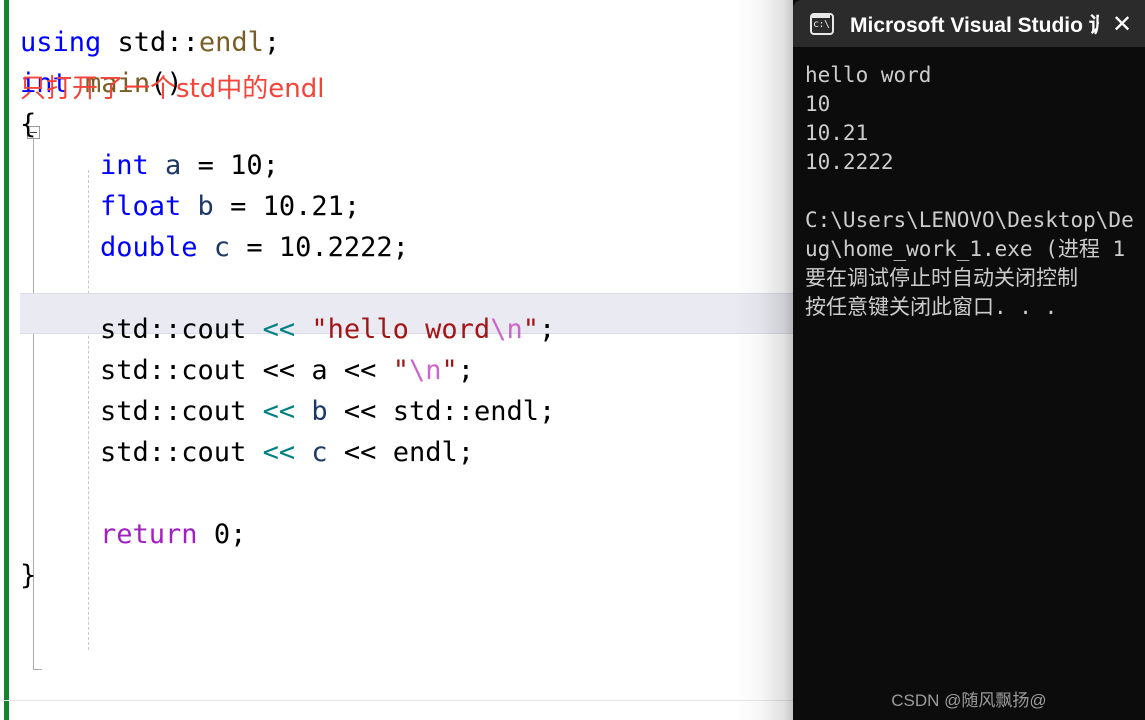 The height and width of the screenshot is (720, 1145). Describe the element at coordinates (868, 75) in the screenshot. I see `console-line: hello word` at that location.